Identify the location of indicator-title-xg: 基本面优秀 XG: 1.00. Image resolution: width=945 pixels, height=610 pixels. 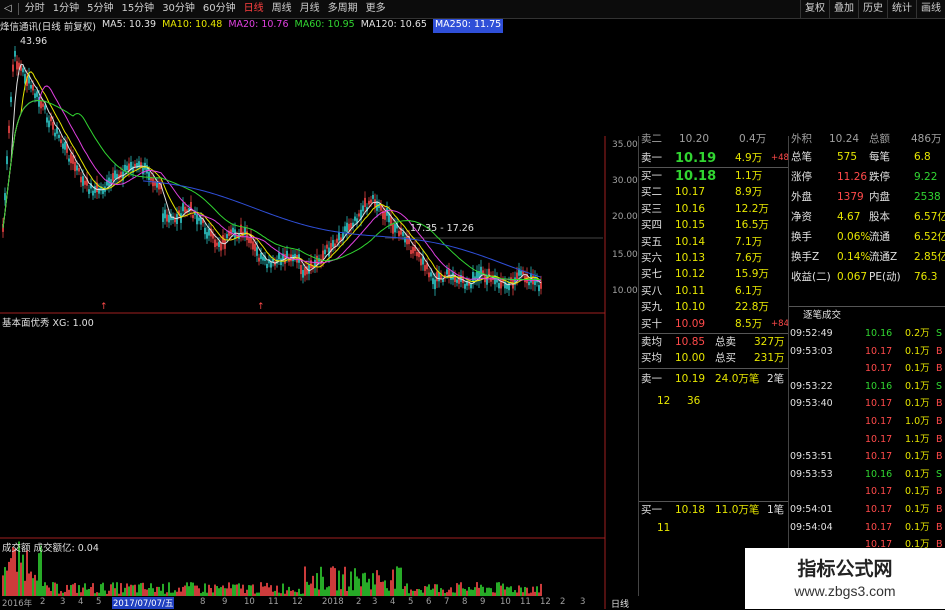
(48, 322).